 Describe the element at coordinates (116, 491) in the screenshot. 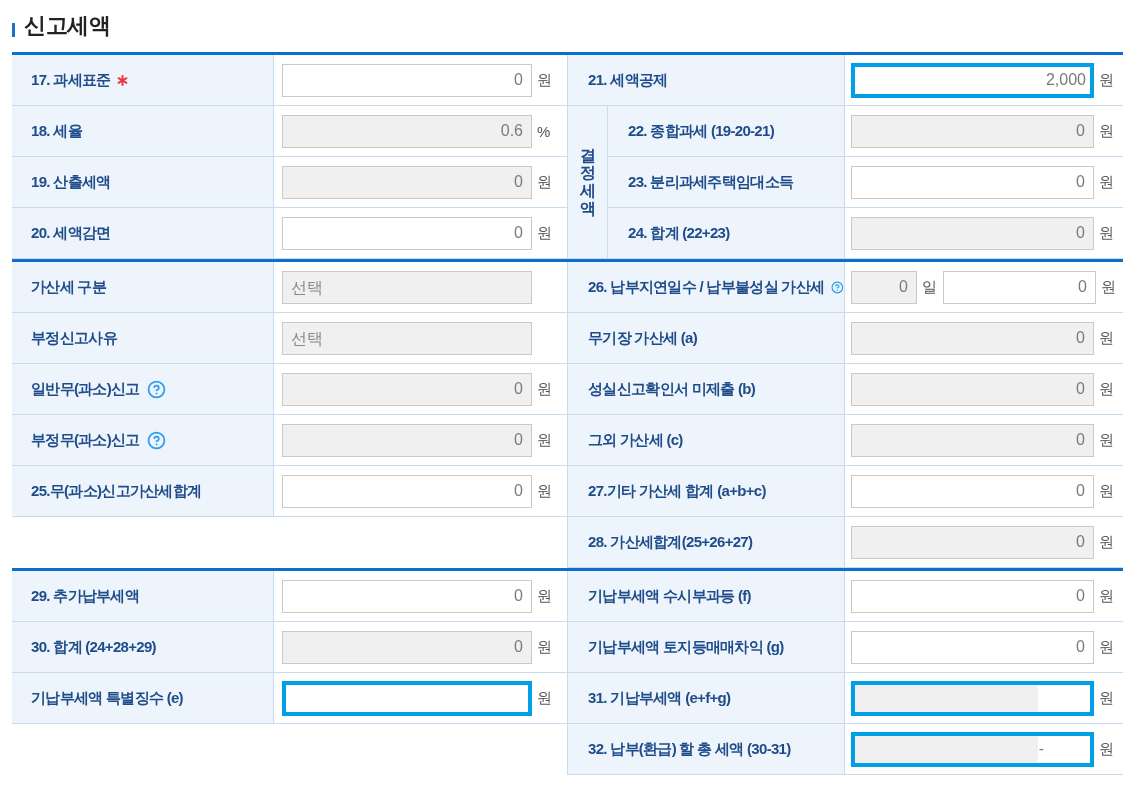

I see `field-label: 25.무(과소)신고가산세합계` at that location.